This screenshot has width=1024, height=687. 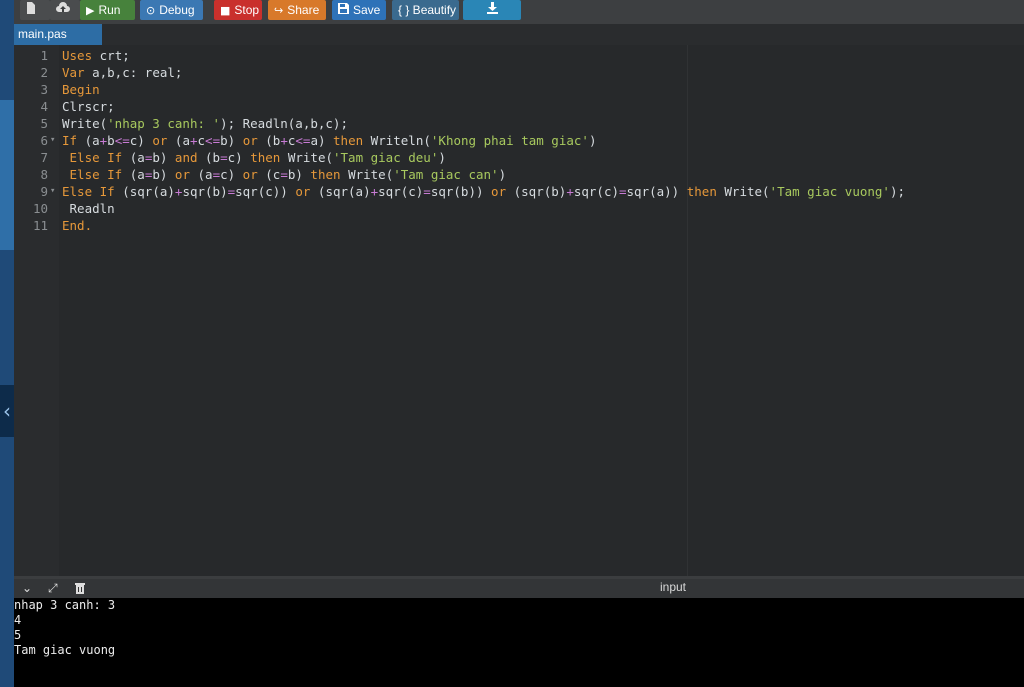 What do you see at coordinates (673, 587) in the screenshot?
I see `output-panel-title: input` at bounding box center [673, 587].